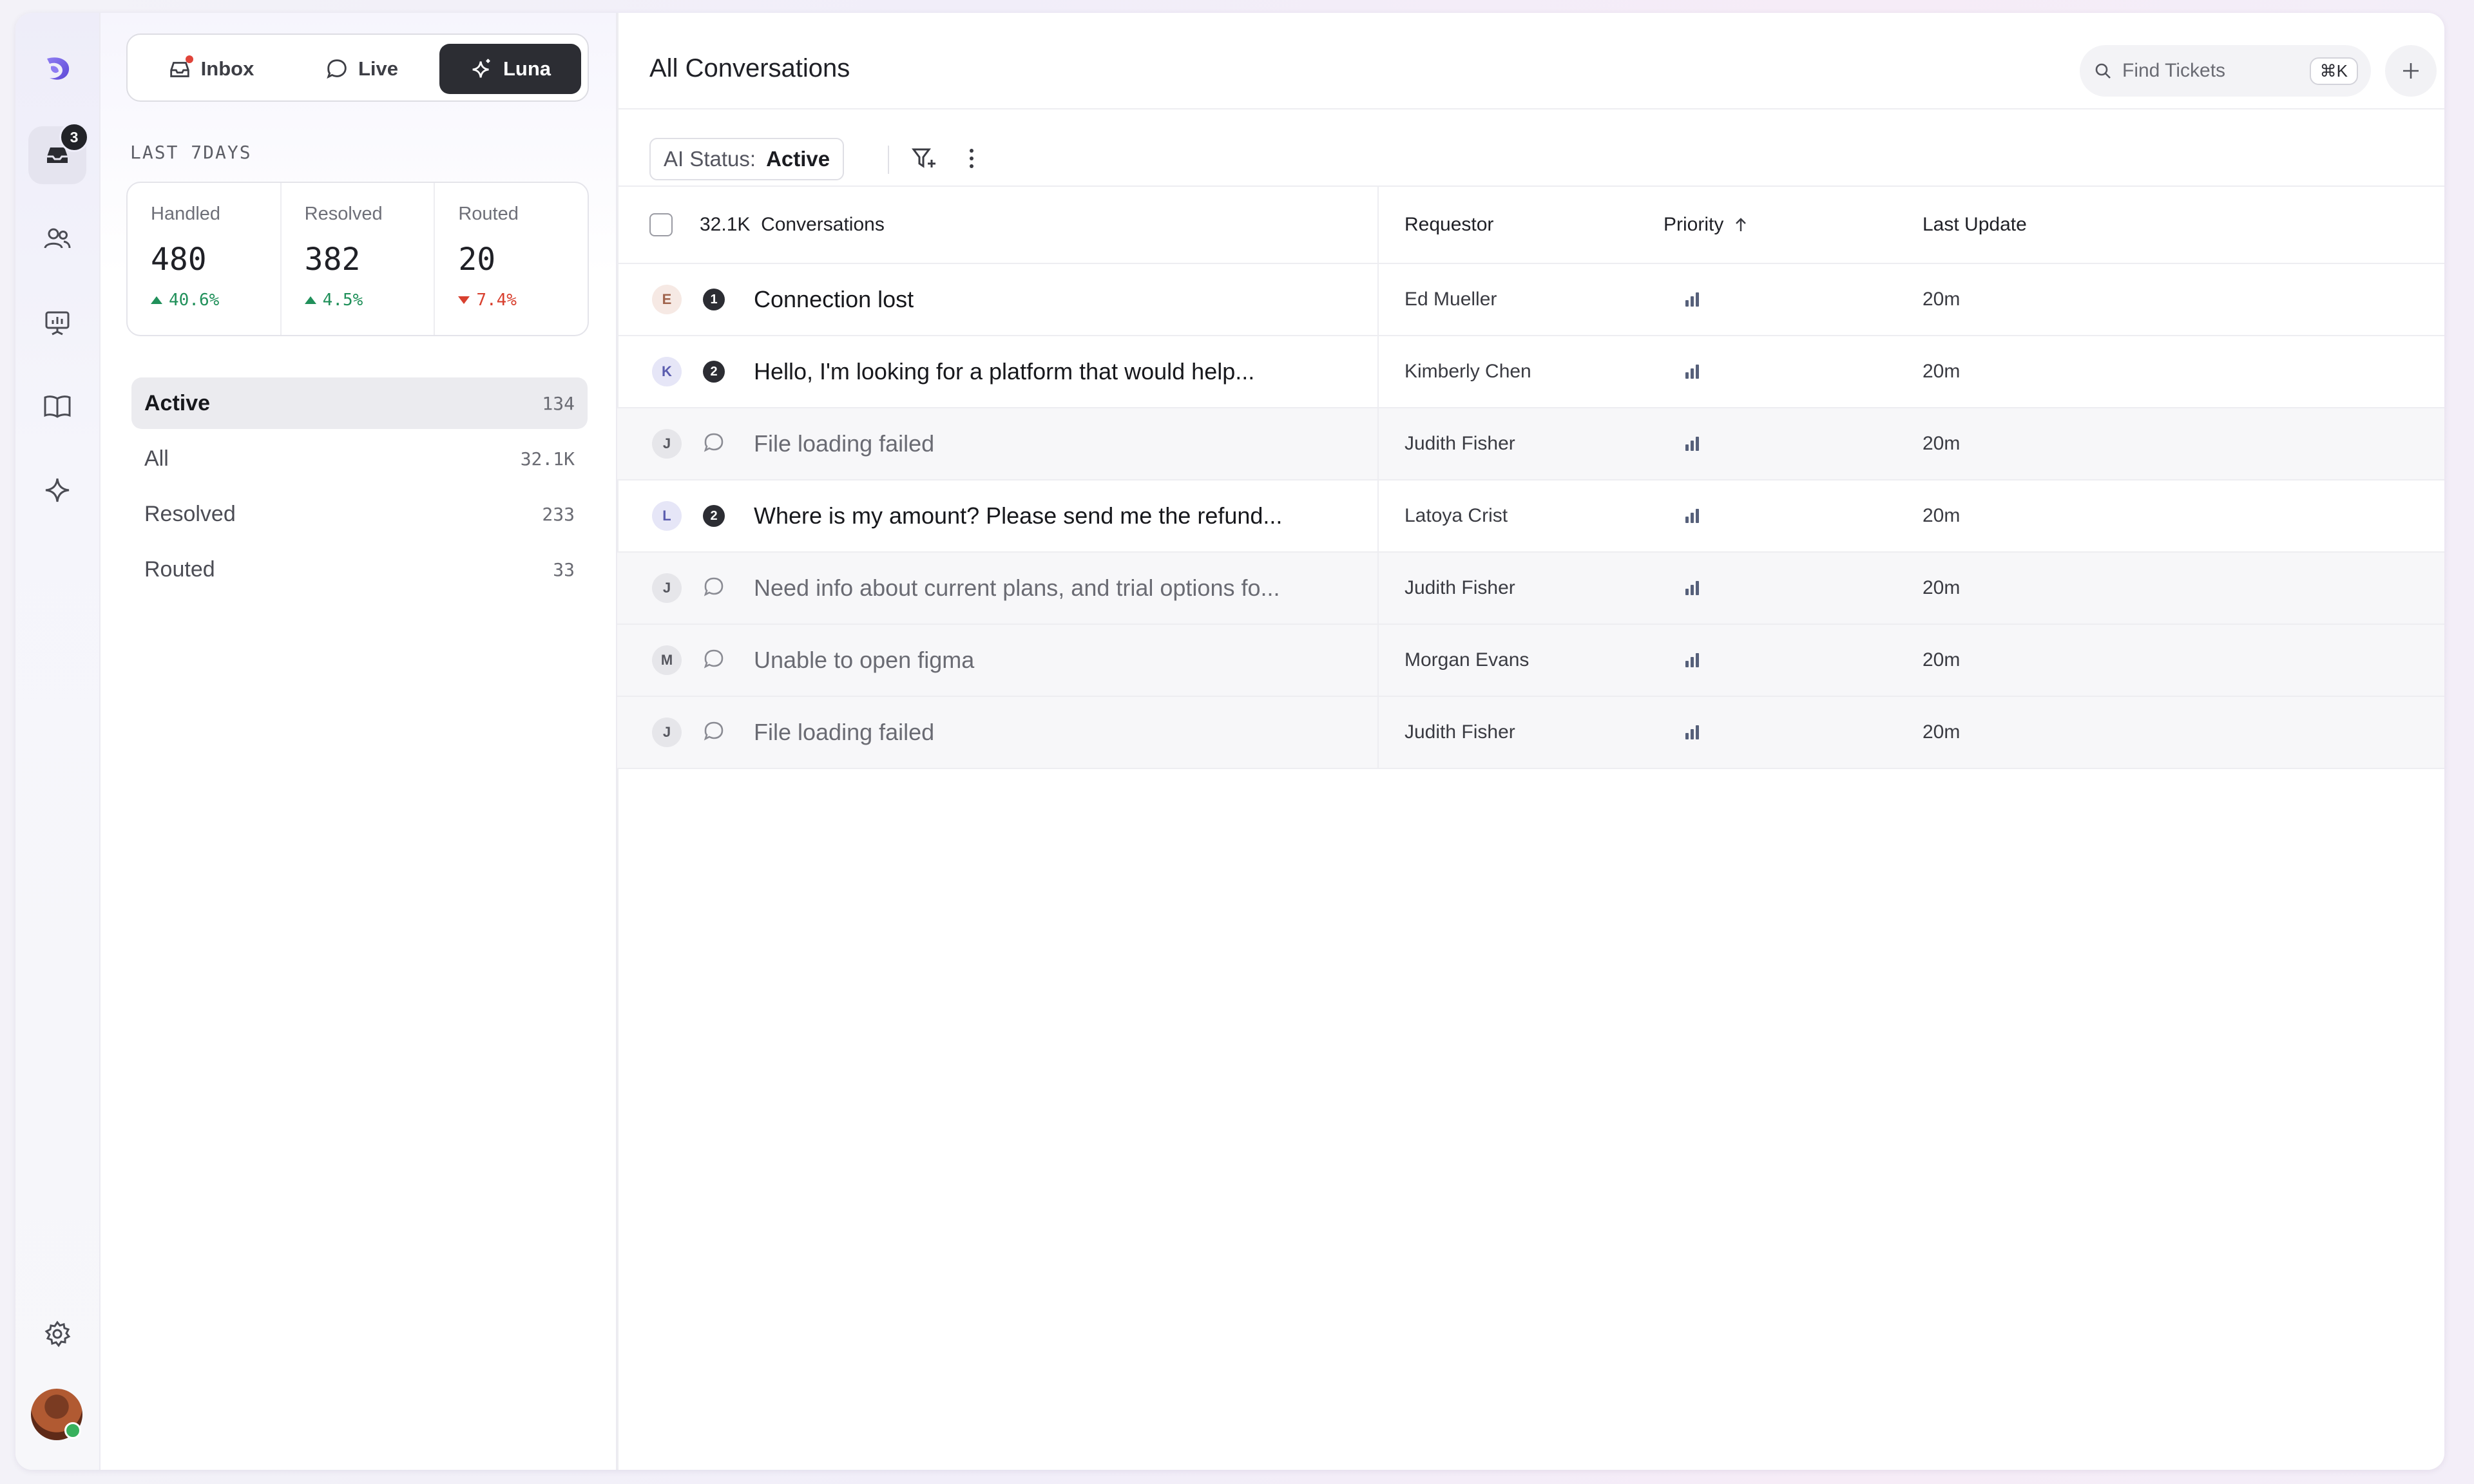 The image size is (2474, 1484). Describe the element at coordinates (564, 569) in the screenshot. I see `view-count: 33` at that location.